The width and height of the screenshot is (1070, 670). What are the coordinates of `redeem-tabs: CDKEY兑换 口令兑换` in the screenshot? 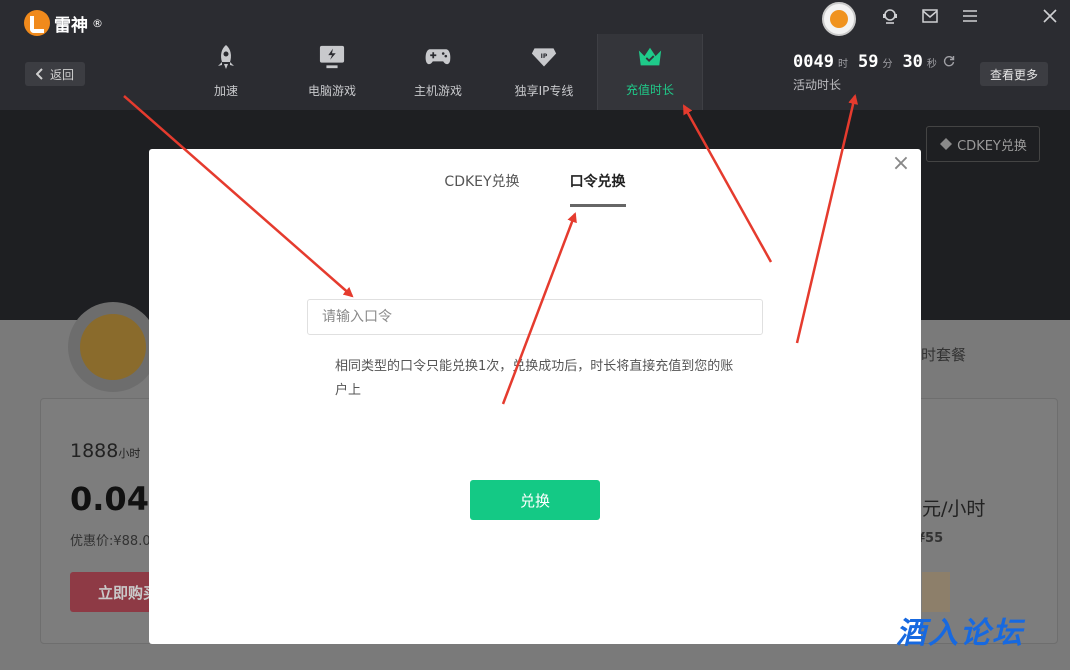 It's located at (535, 189).